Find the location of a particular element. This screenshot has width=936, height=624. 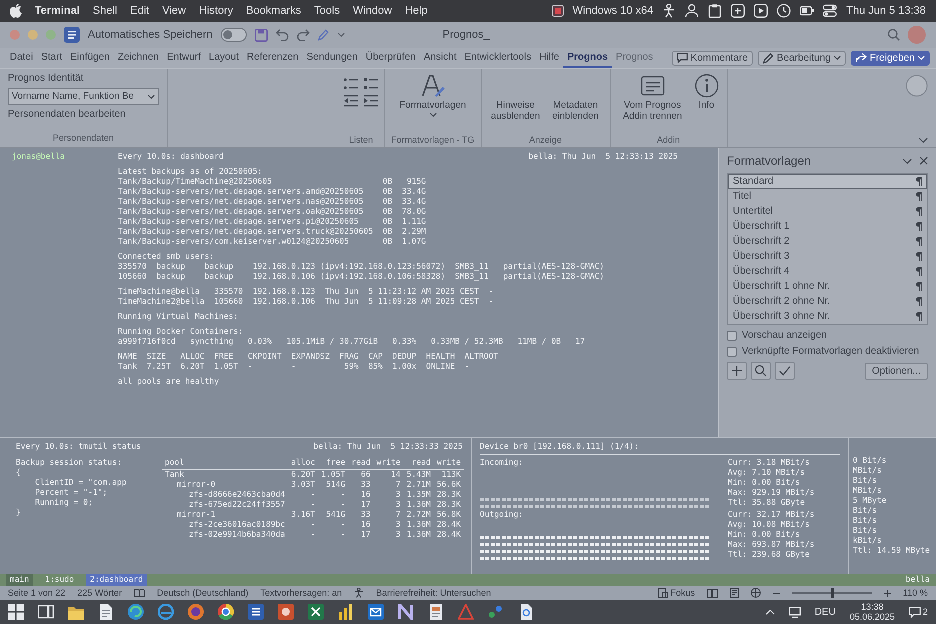

ribbon-button: Hinweise ausblenden is located at coordinates (516, 98).